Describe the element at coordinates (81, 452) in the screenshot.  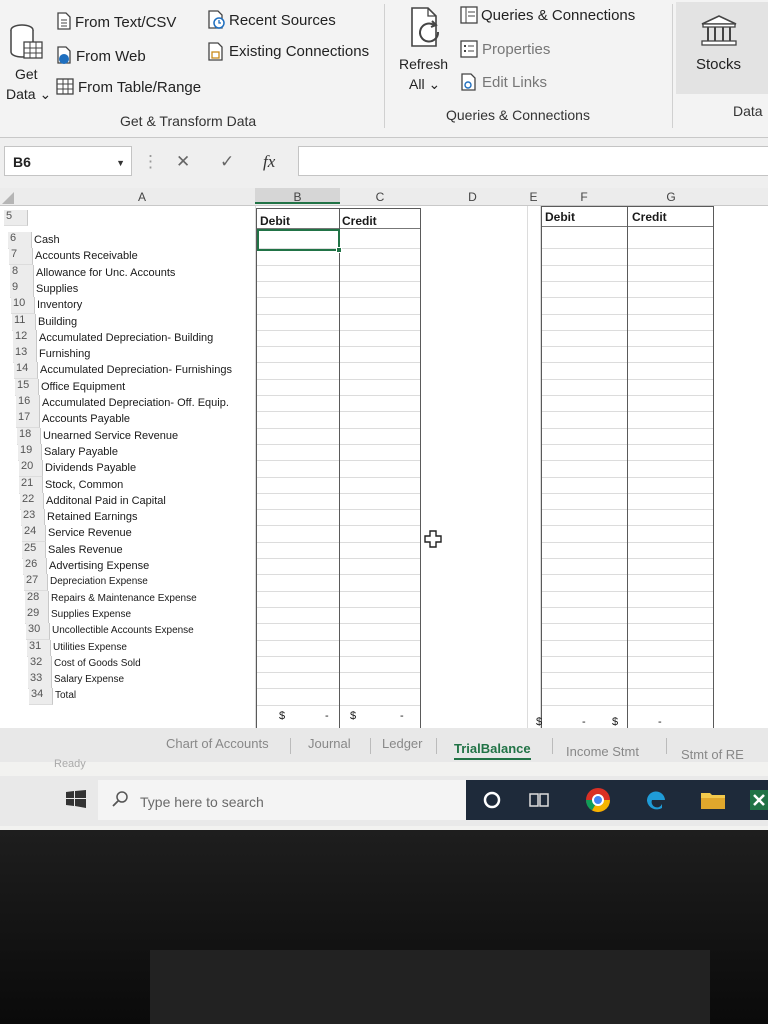
I see `account-label: Salary Payable` at that location.